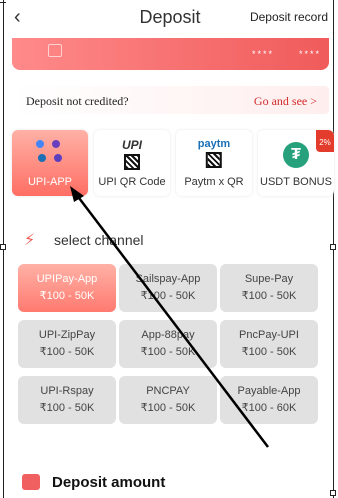 Image resolution: width=338 pixels, height=498 pixels. What do you see at coordinates (67, 344) in the screenshot?
I see `channel-option: UPI-ZipPay ₹100 - 50K` at bounding box center [67, 344].